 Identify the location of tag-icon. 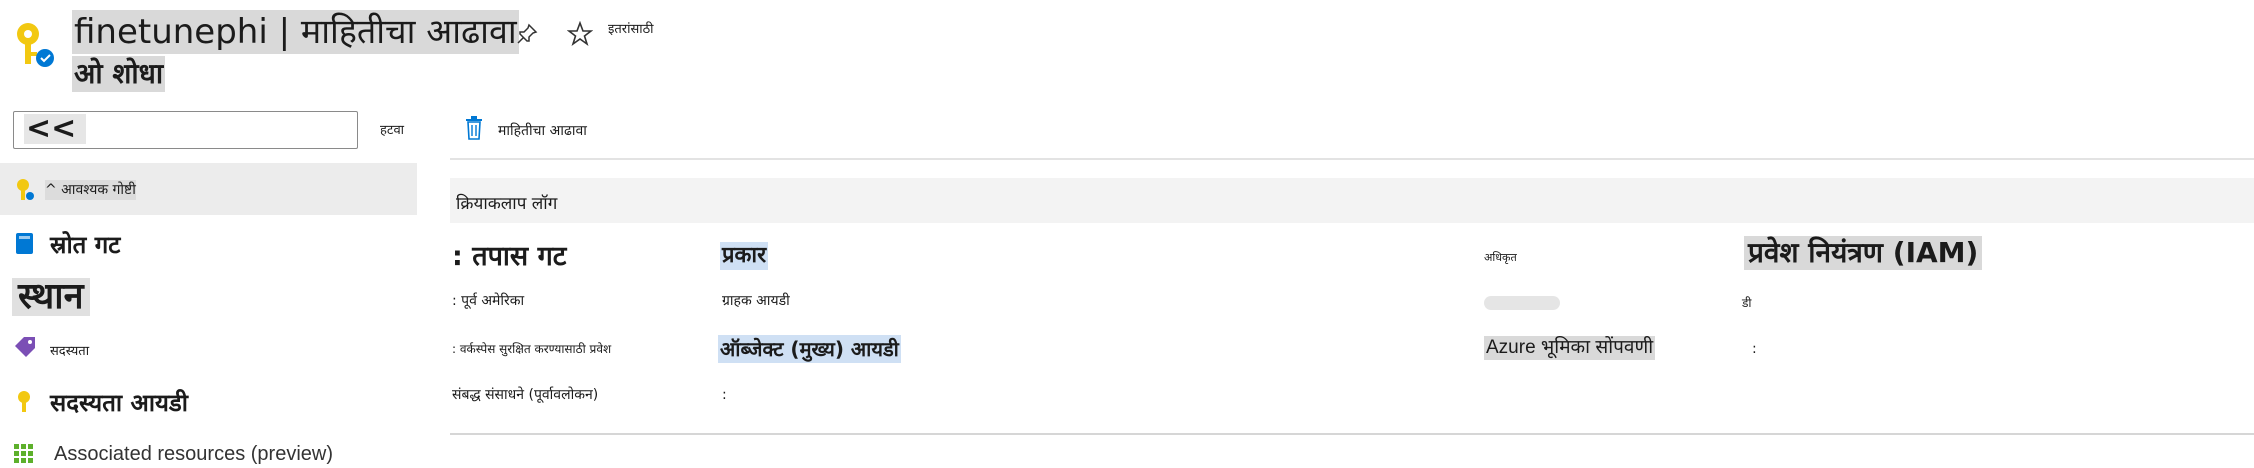
(25, 347).